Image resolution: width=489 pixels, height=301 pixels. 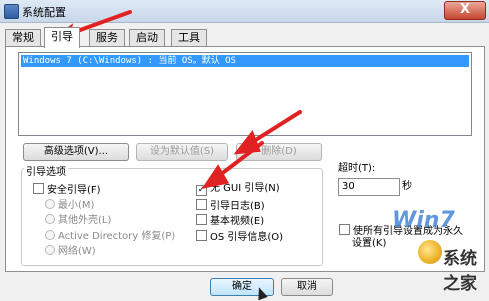 I want to click on base-video-option: 基本视频(E), so click(x=230, y=221).